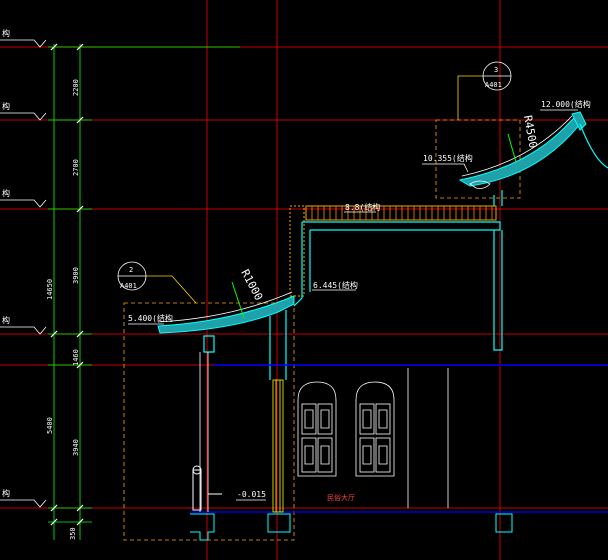 The width and height of the screenshot is (608, 560). I want to click on dimension-text: 14650, so click(50, 289).